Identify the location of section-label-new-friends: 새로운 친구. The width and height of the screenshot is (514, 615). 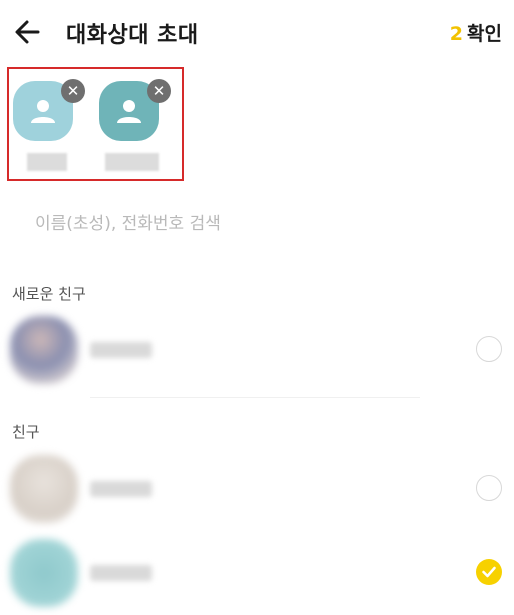
(49, 294).